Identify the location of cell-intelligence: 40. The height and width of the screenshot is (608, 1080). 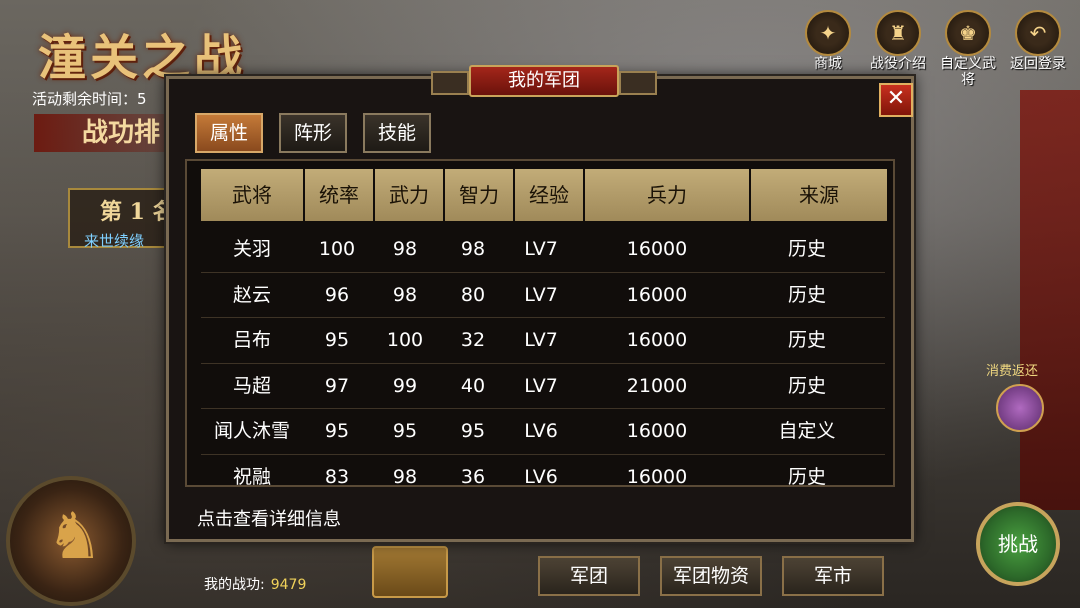
(473, 385).